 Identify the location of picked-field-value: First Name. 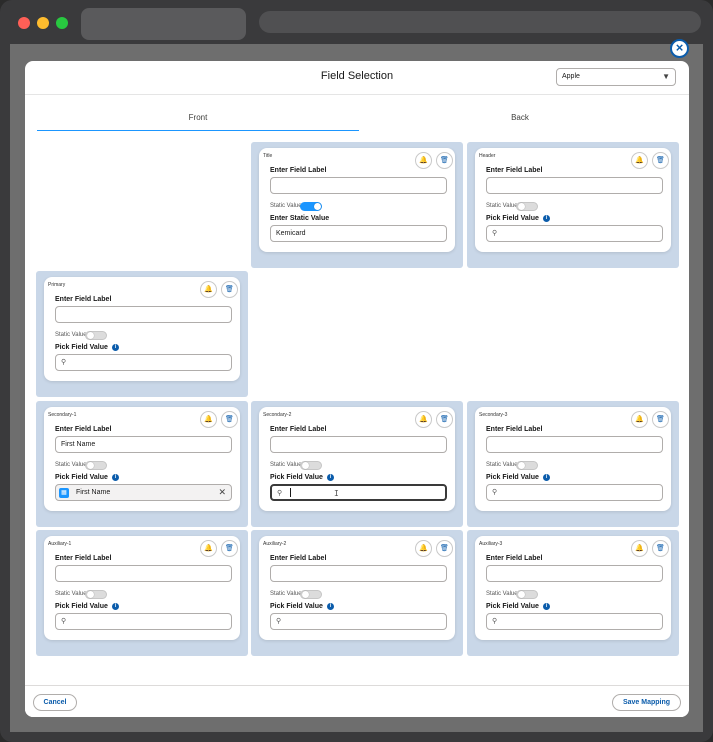
(93, 492).